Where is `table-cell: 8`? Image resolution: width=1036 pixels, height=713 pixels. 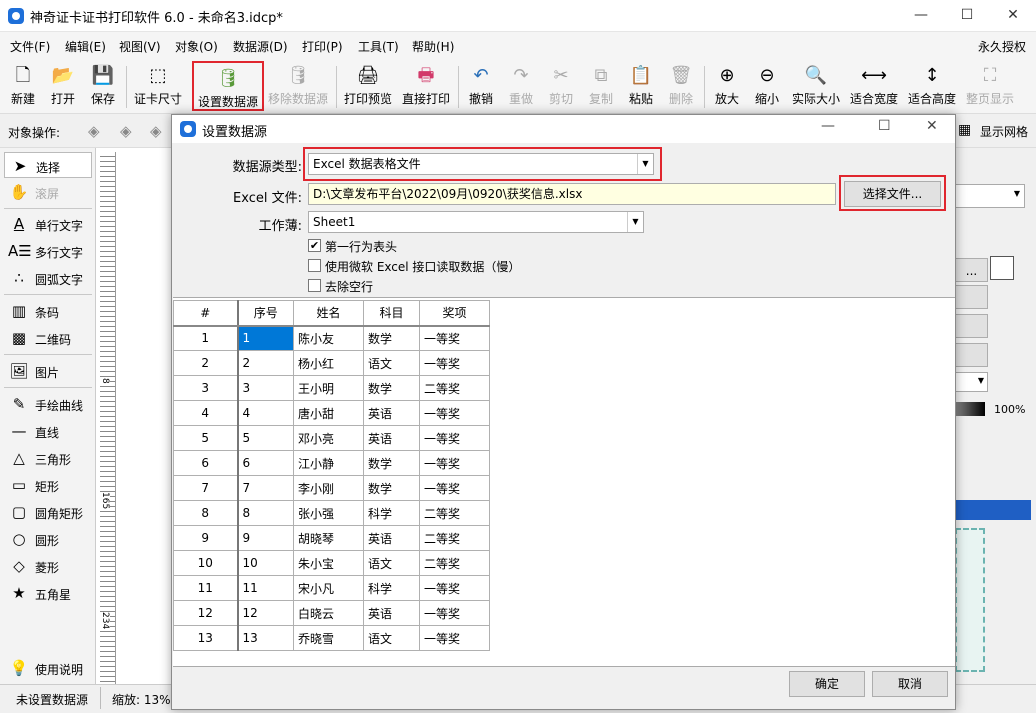
table-cell: 8 is located at coordinates (265, 513).